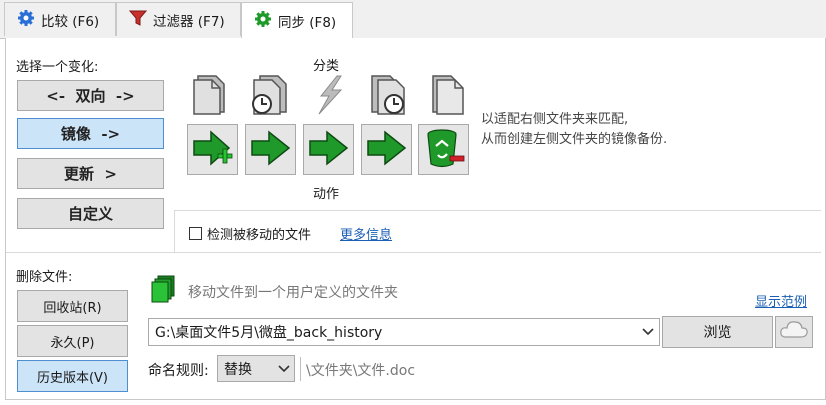 This screenshot has height=405, width=826. I want to click on delete-versioning-button: 历史版本(V), so click(72, 376).